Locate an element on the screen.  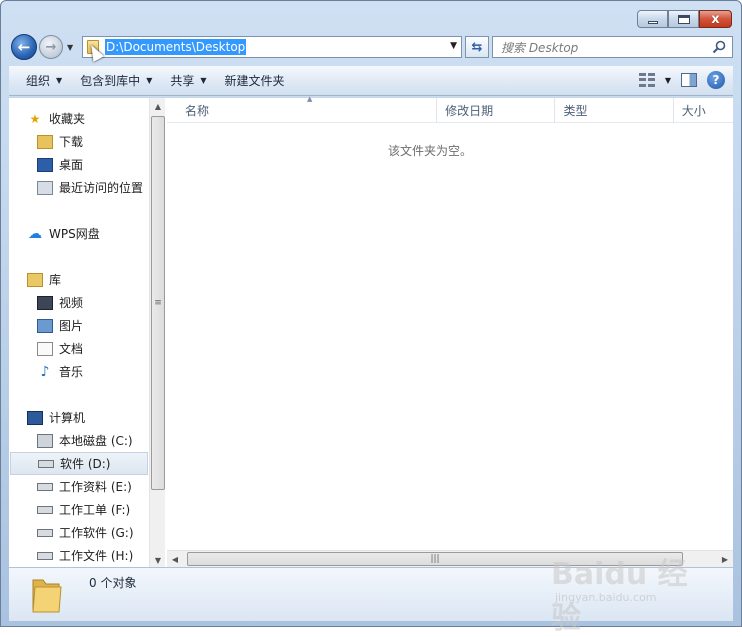
scroll-up-icon: ▲ is located at coordinates (157, 106).